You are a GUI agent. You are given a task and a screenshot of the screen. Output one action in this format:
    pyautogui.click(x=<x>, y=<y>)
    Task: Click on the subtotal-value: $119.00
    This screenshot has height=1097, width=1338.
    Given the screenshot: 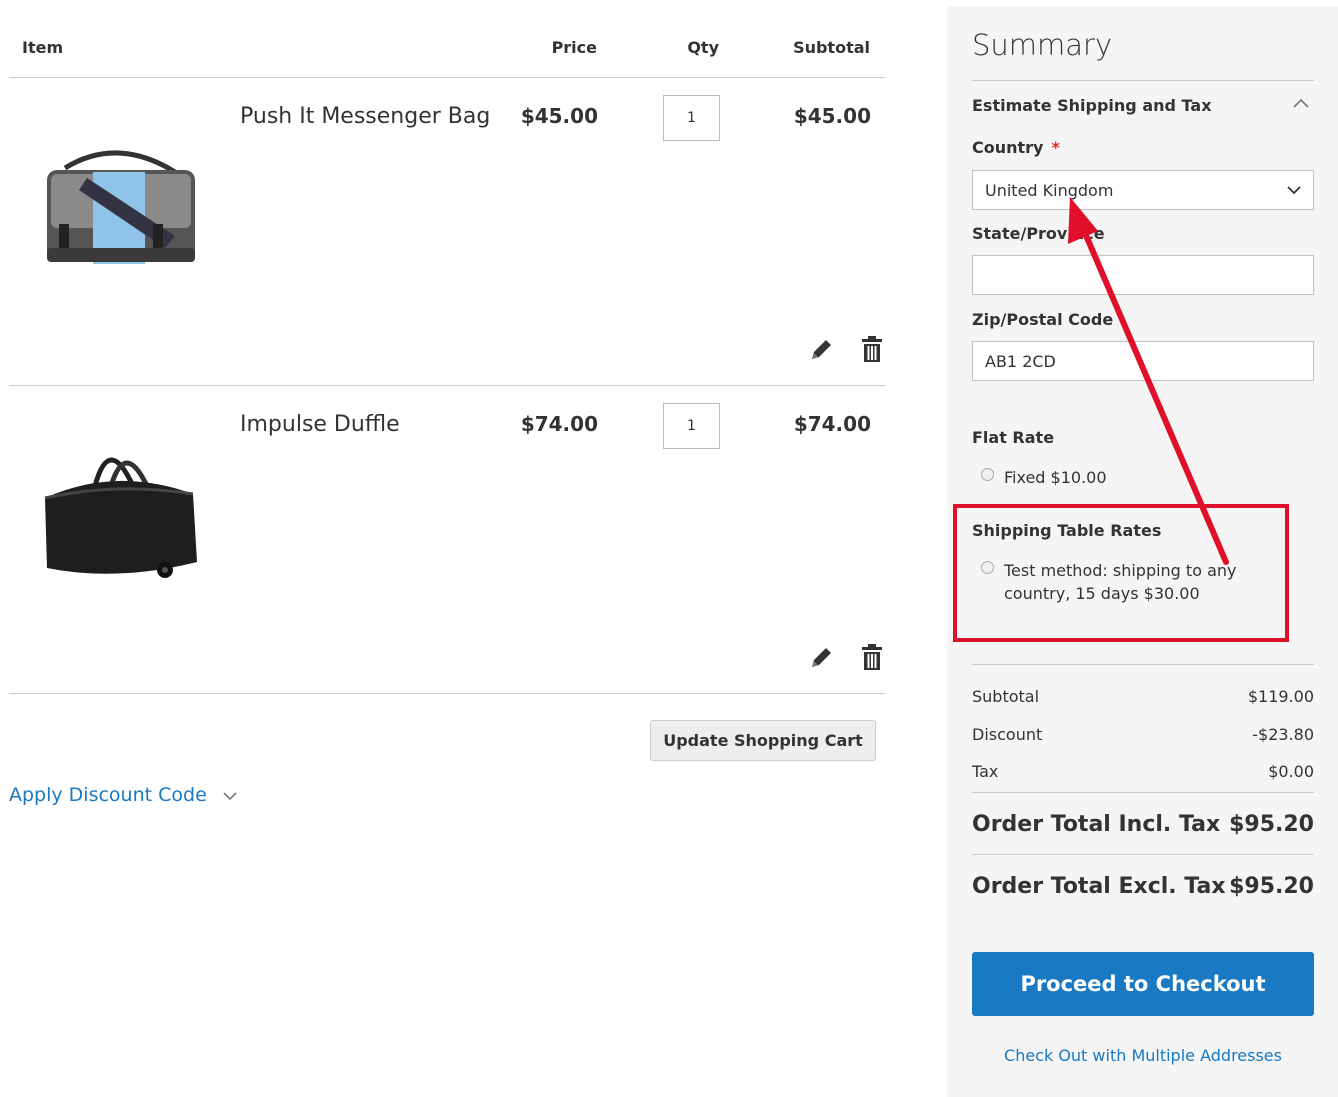 What is the action you would take?
    pyautogui.click(x=1280, y=696)
    